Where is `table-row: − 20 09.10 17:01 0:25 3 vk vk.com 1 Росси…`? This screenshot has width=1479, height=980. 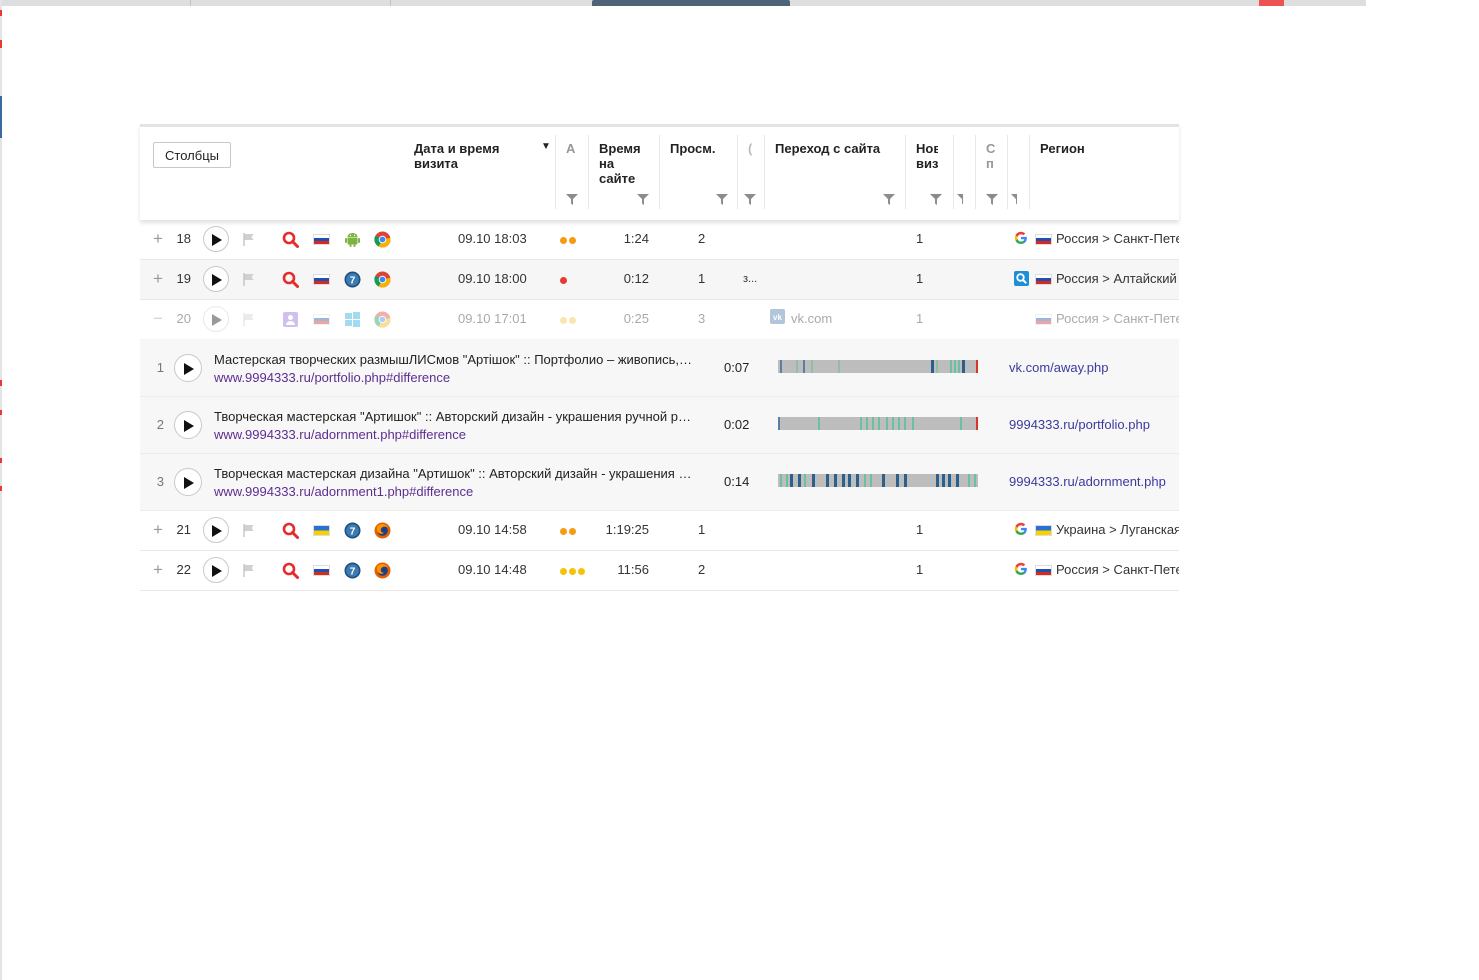
table-row: − 20 09.10 17:01 0:25 3 vk vk.com 1 Росси… is located at coordinates (659, 320).